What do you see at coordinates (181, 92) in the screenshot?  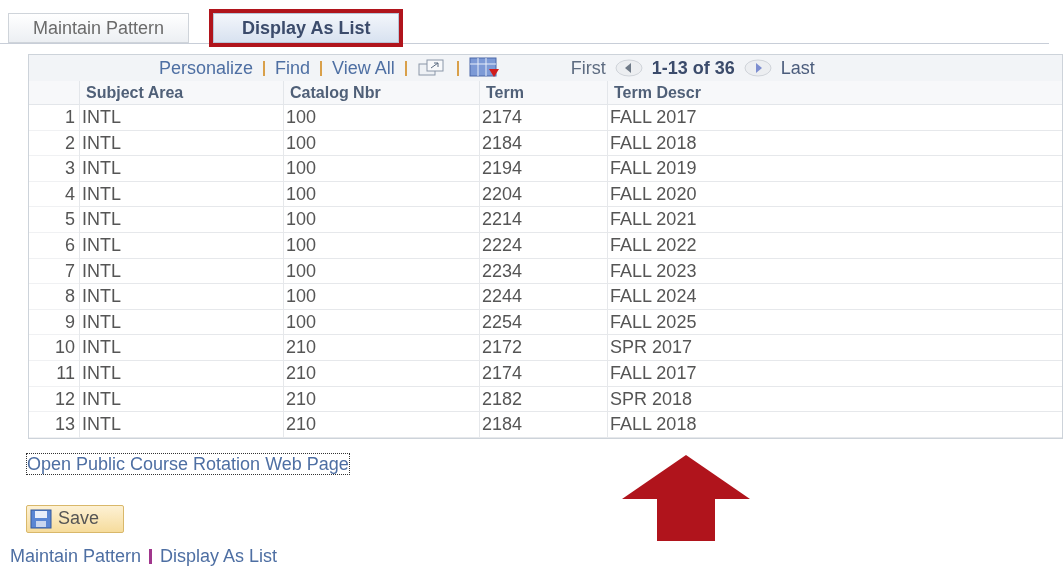 I see `column-header: Subject Area` at bounding box center [181, 92].